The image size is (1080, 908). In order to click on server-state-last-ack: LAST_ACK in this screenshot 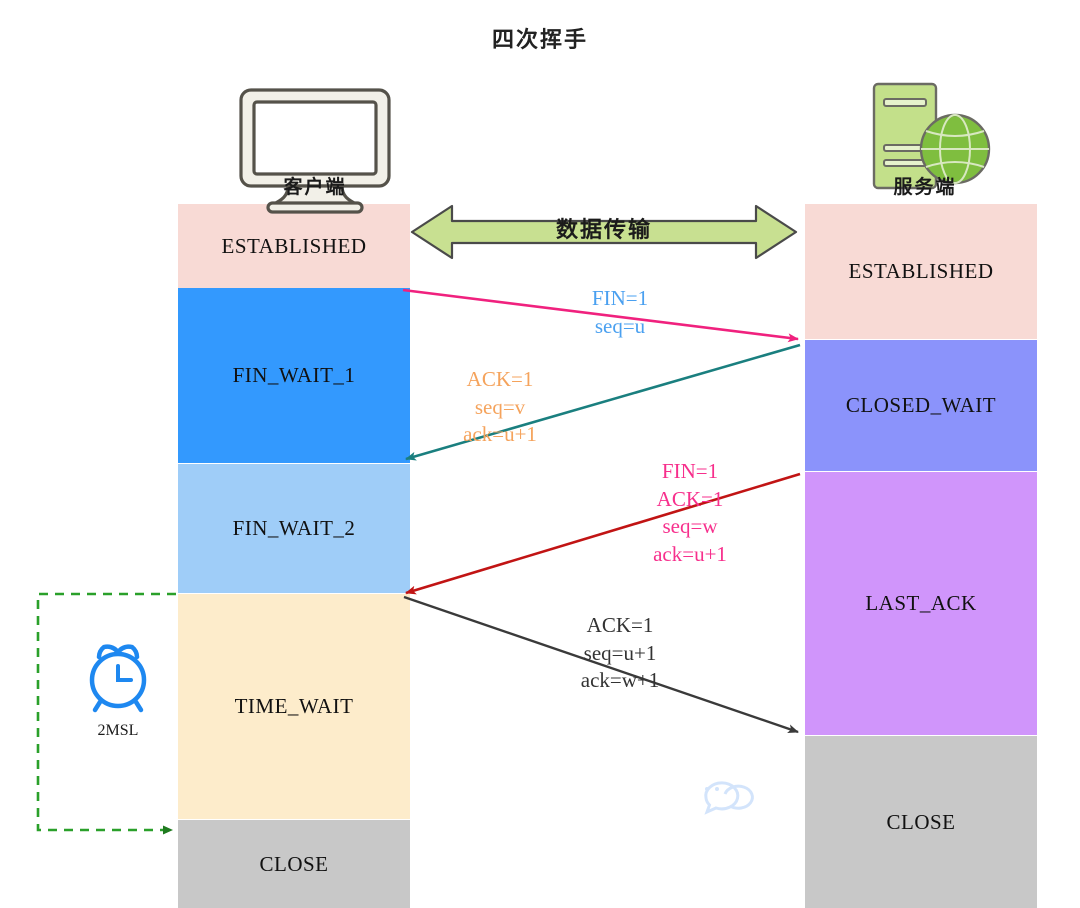, I will do `click(921, 603)`.